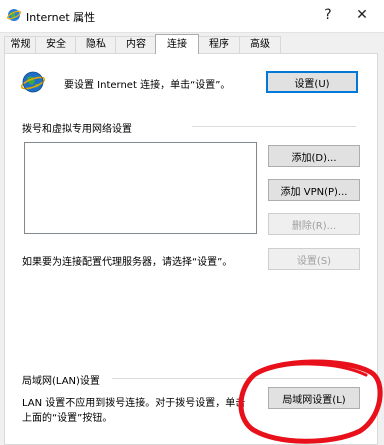 The height and width of the screenshot is (445, 384). I want to click on globe-network-icon, so click(33, 82).